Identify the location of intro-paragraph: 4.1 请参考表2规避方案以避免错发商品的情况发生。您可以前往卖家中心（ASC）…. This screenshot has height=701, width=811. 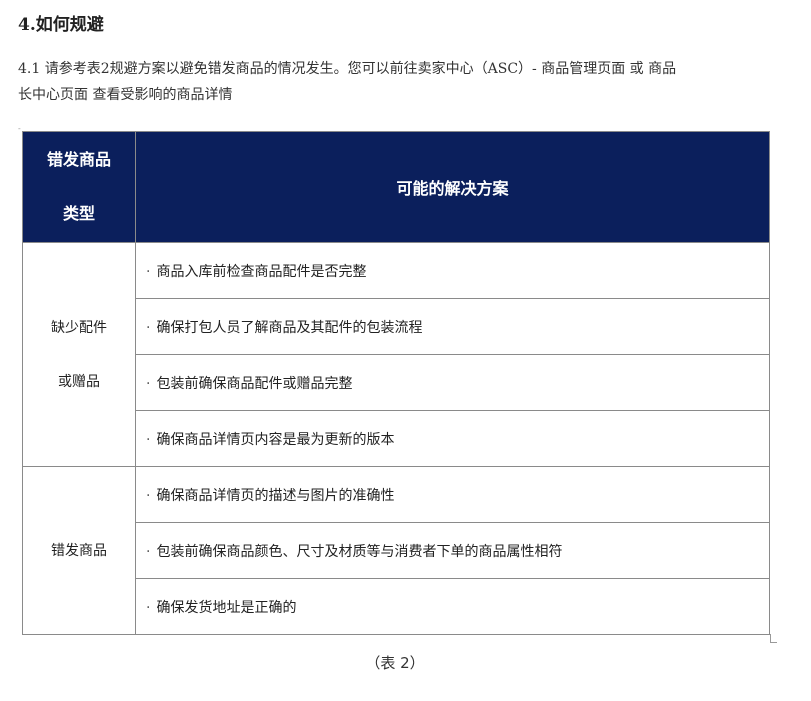
(414, 82).